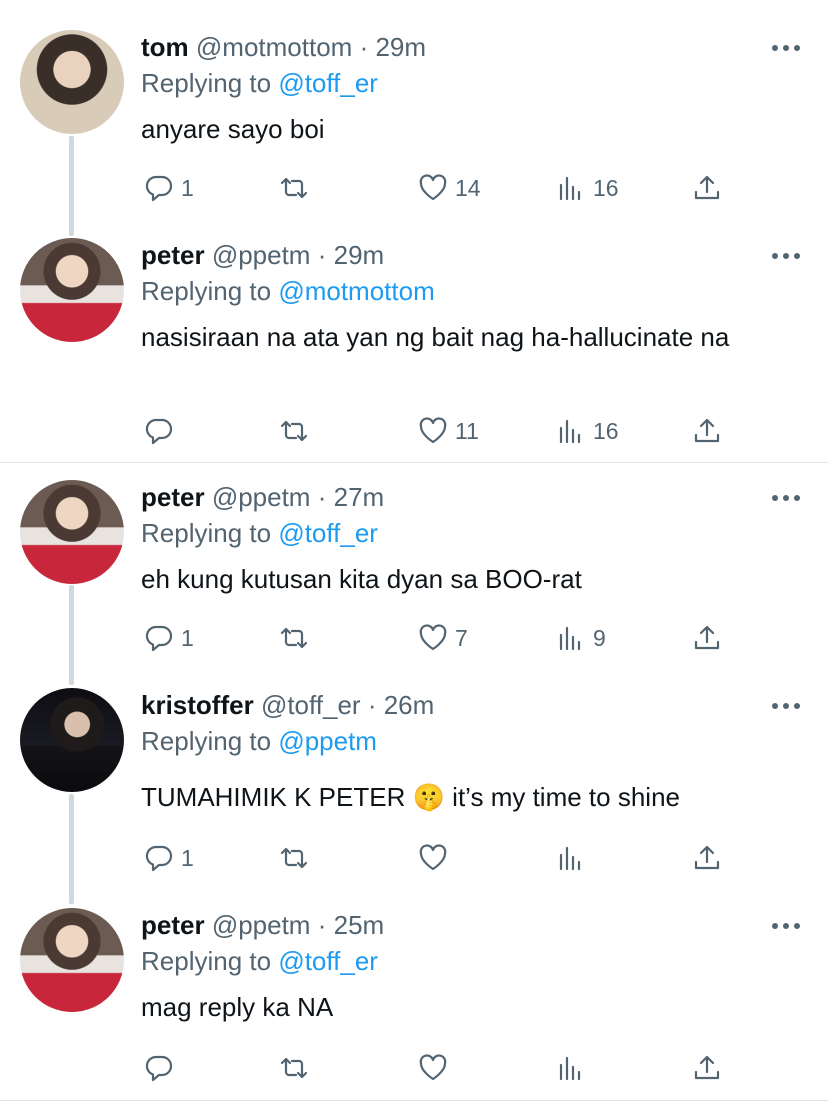 The image size is (828, 1105). Describe the element at coordinates (414, 858) in the screenshot. I see `action-bar: 1` at that location.